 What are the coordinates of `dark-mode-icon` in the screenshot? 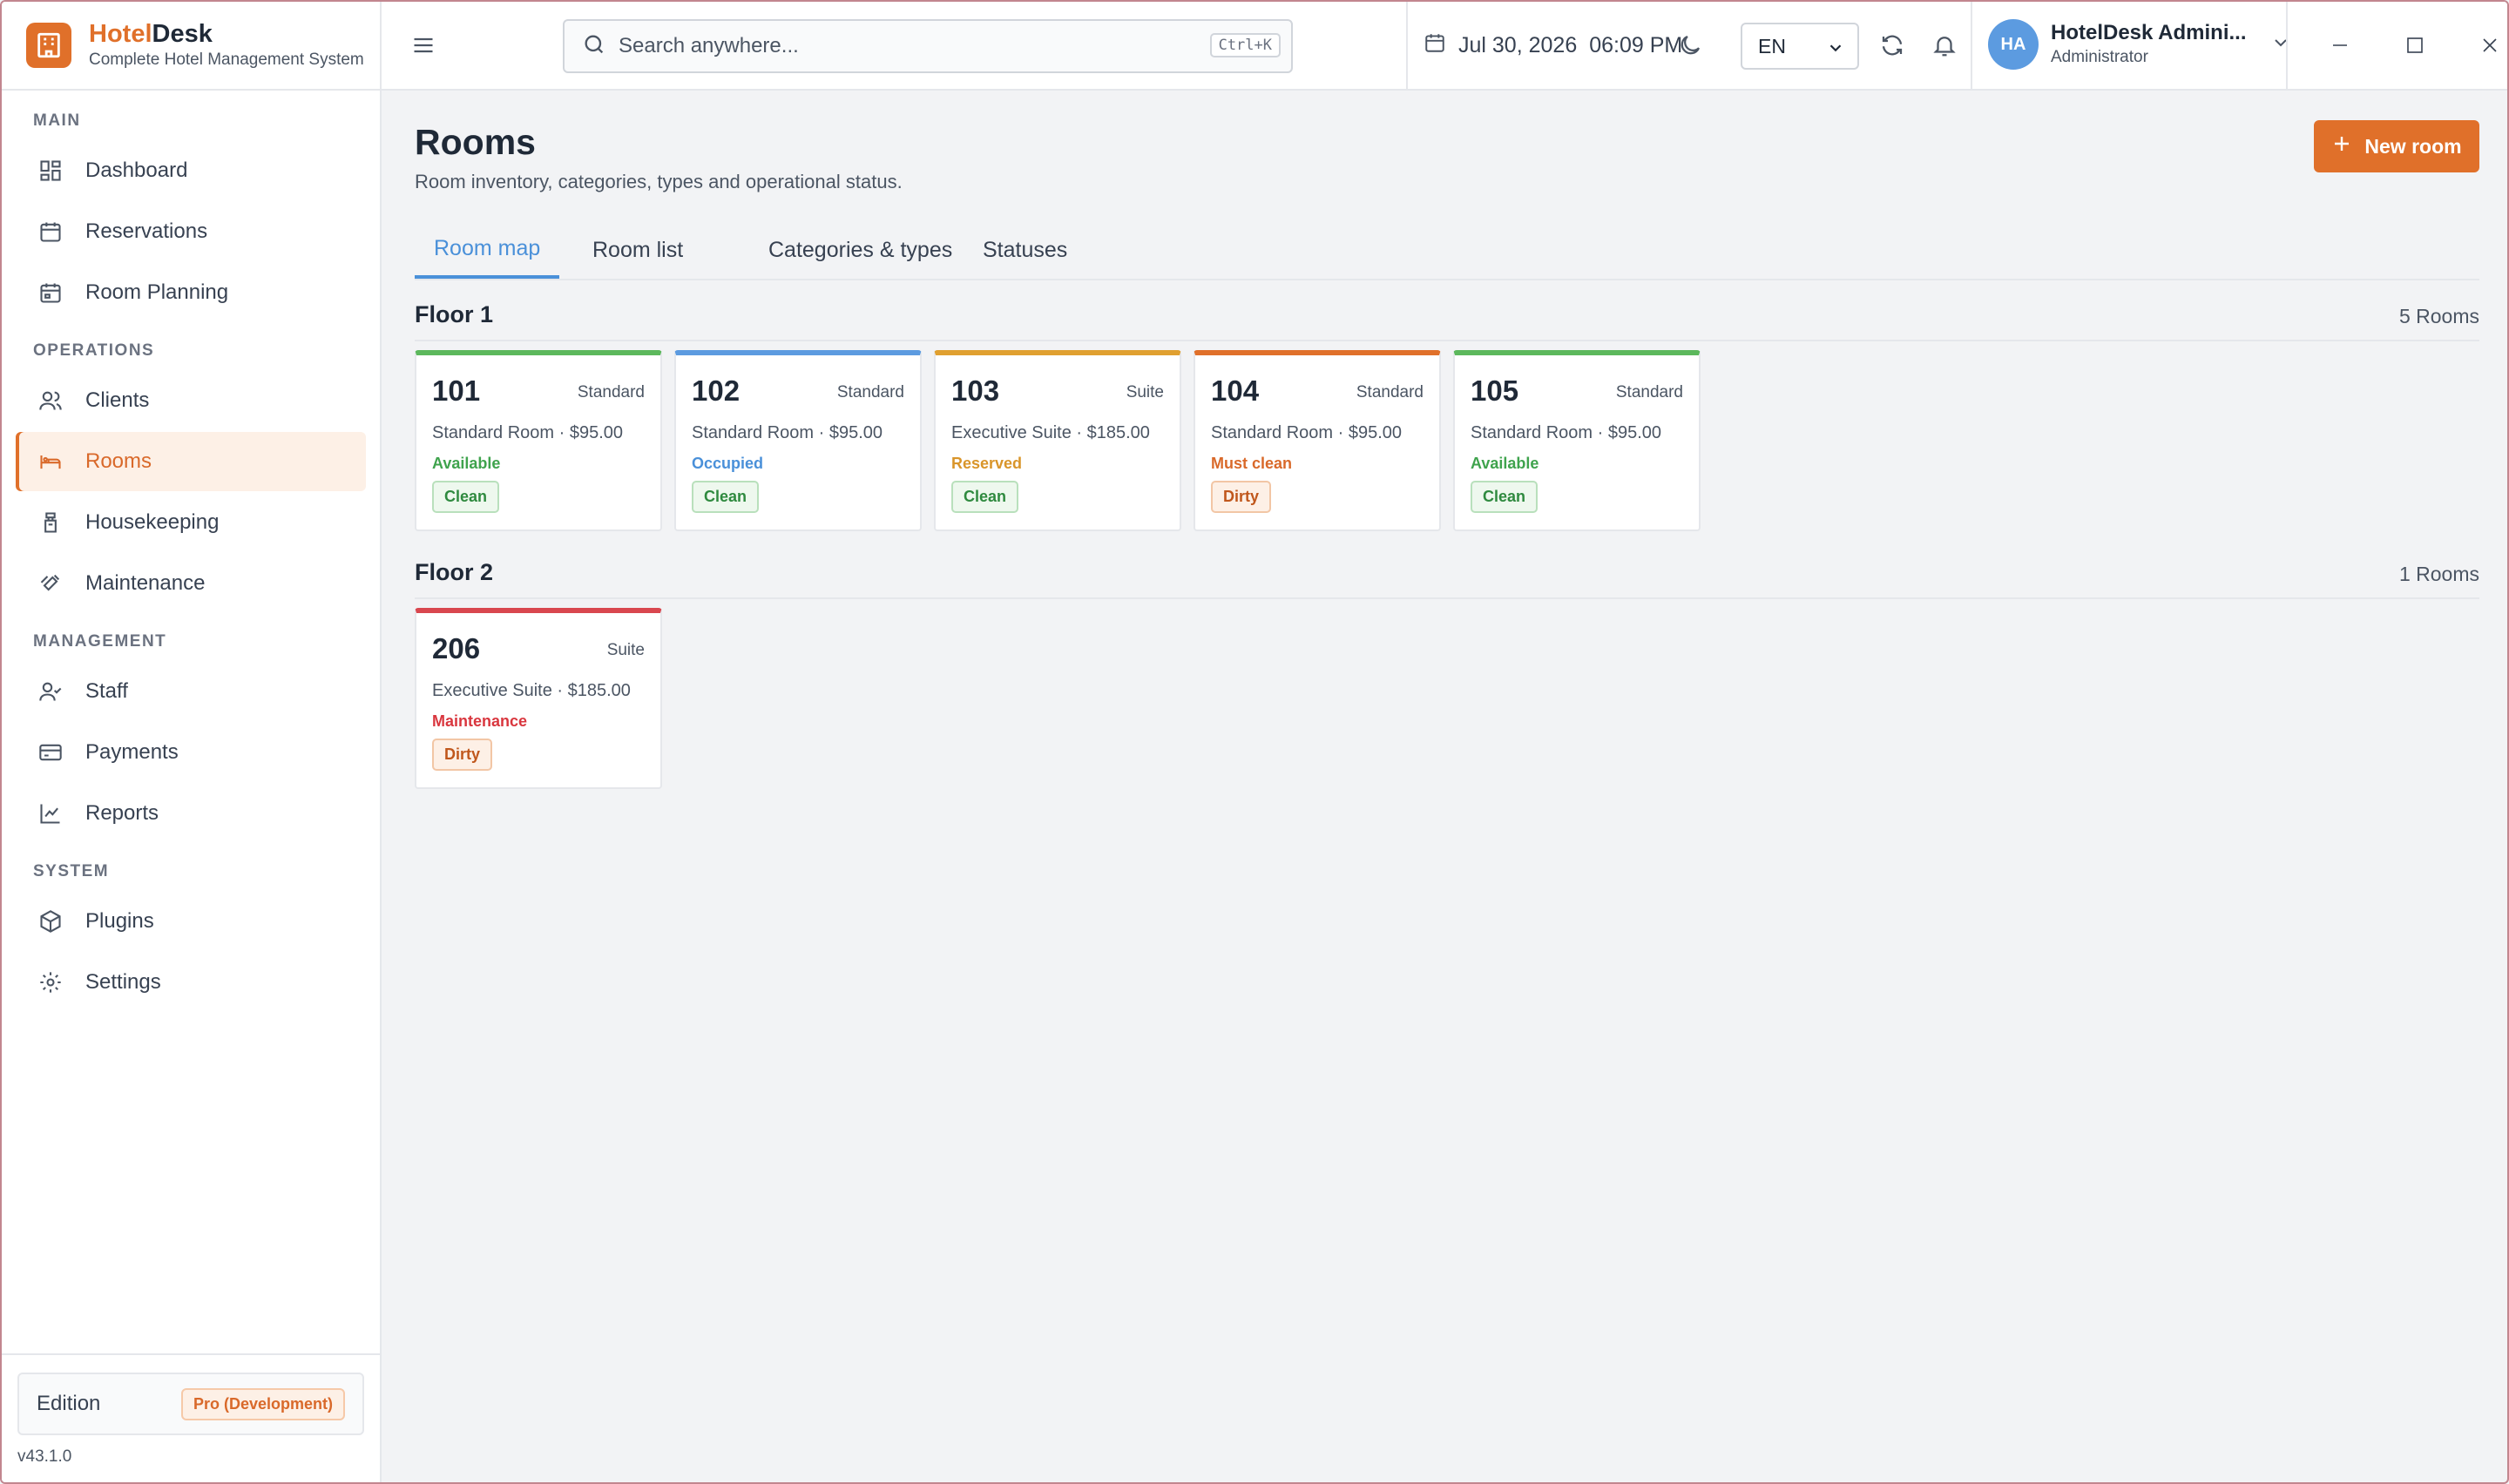 It's located at (1690, 45).